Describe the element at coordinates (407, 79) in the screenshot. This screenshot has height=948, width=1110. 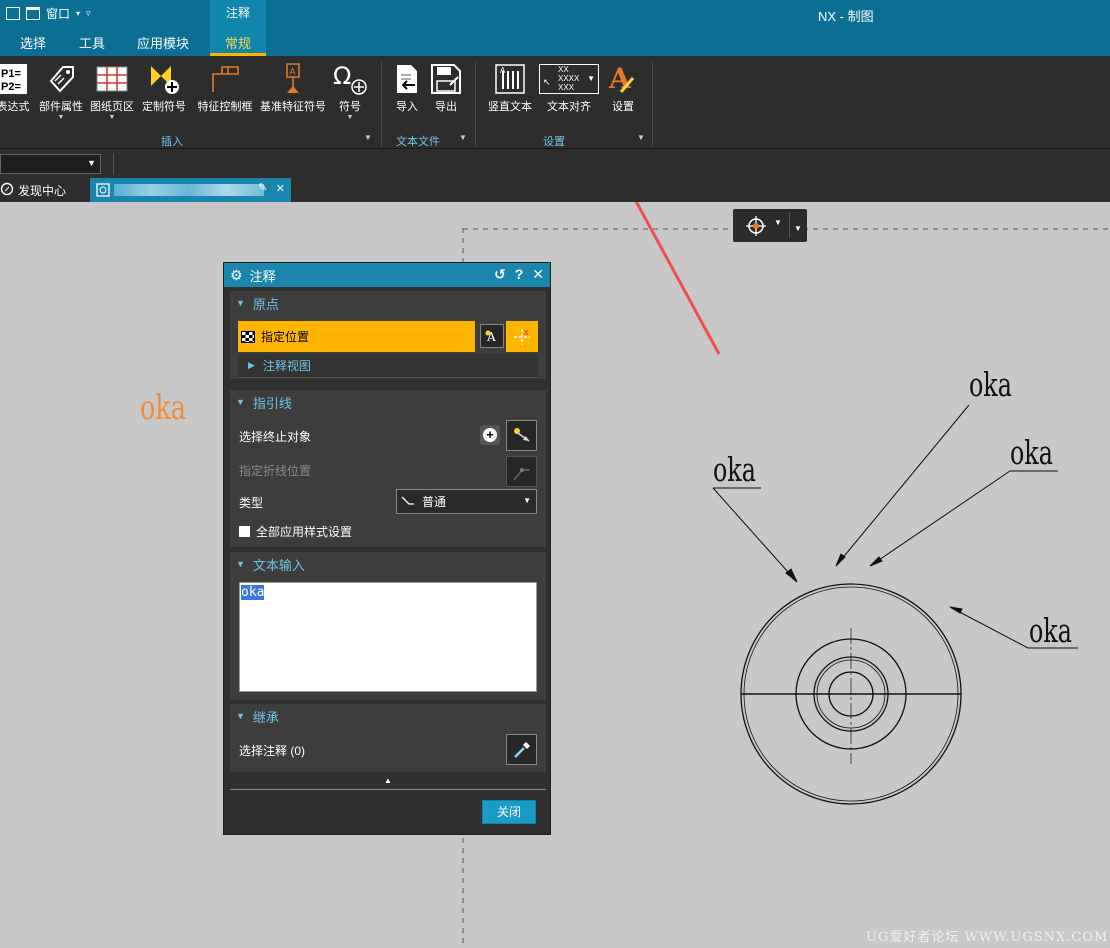
I see `import-icon` at that location.